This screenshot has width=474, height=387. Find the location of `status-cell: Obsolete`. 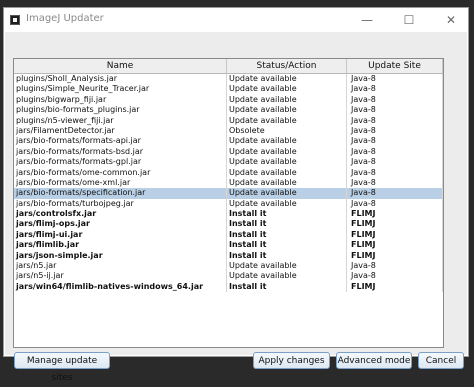

status-cell: Obsolete is located at coordinates (287, 131).